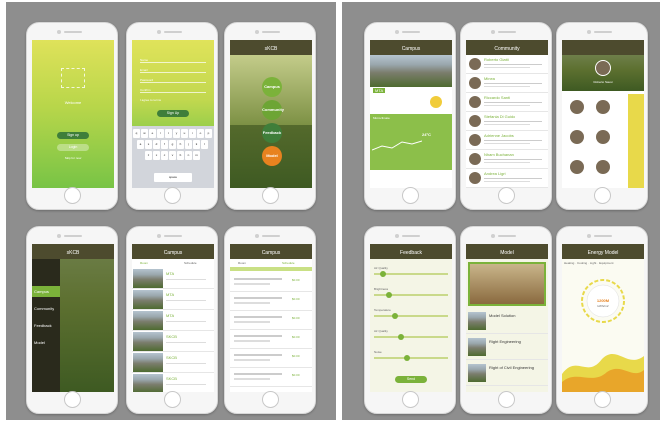 The image size is (660, 422). What do you see at coordinates (507, 83) in the screenshot?
I see `community-post: Minea` at bounding box center [507, 83].